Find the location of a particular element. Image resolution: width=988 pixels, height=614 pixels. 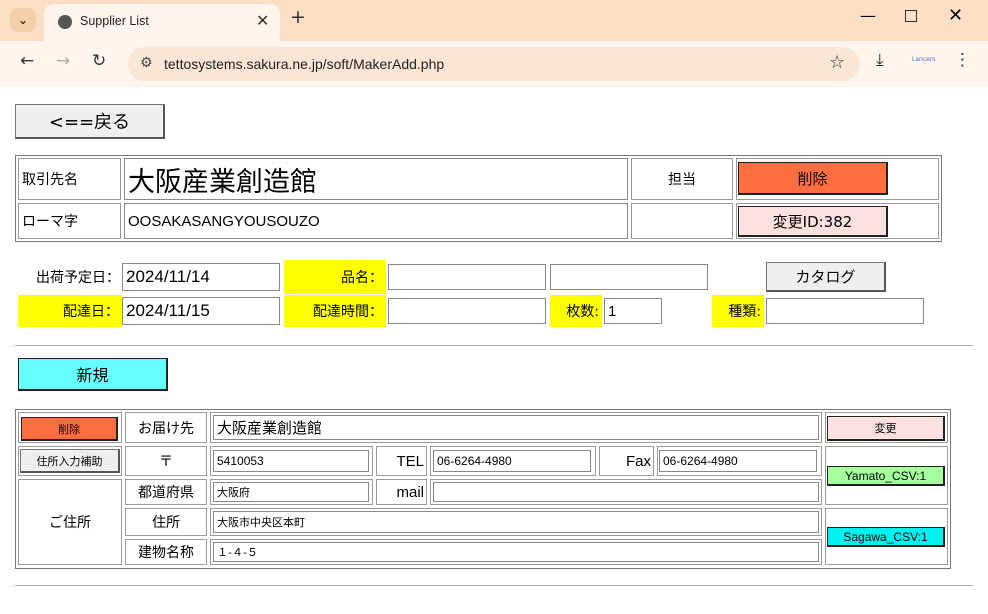

mail-field is located at coordinates (626, 492).